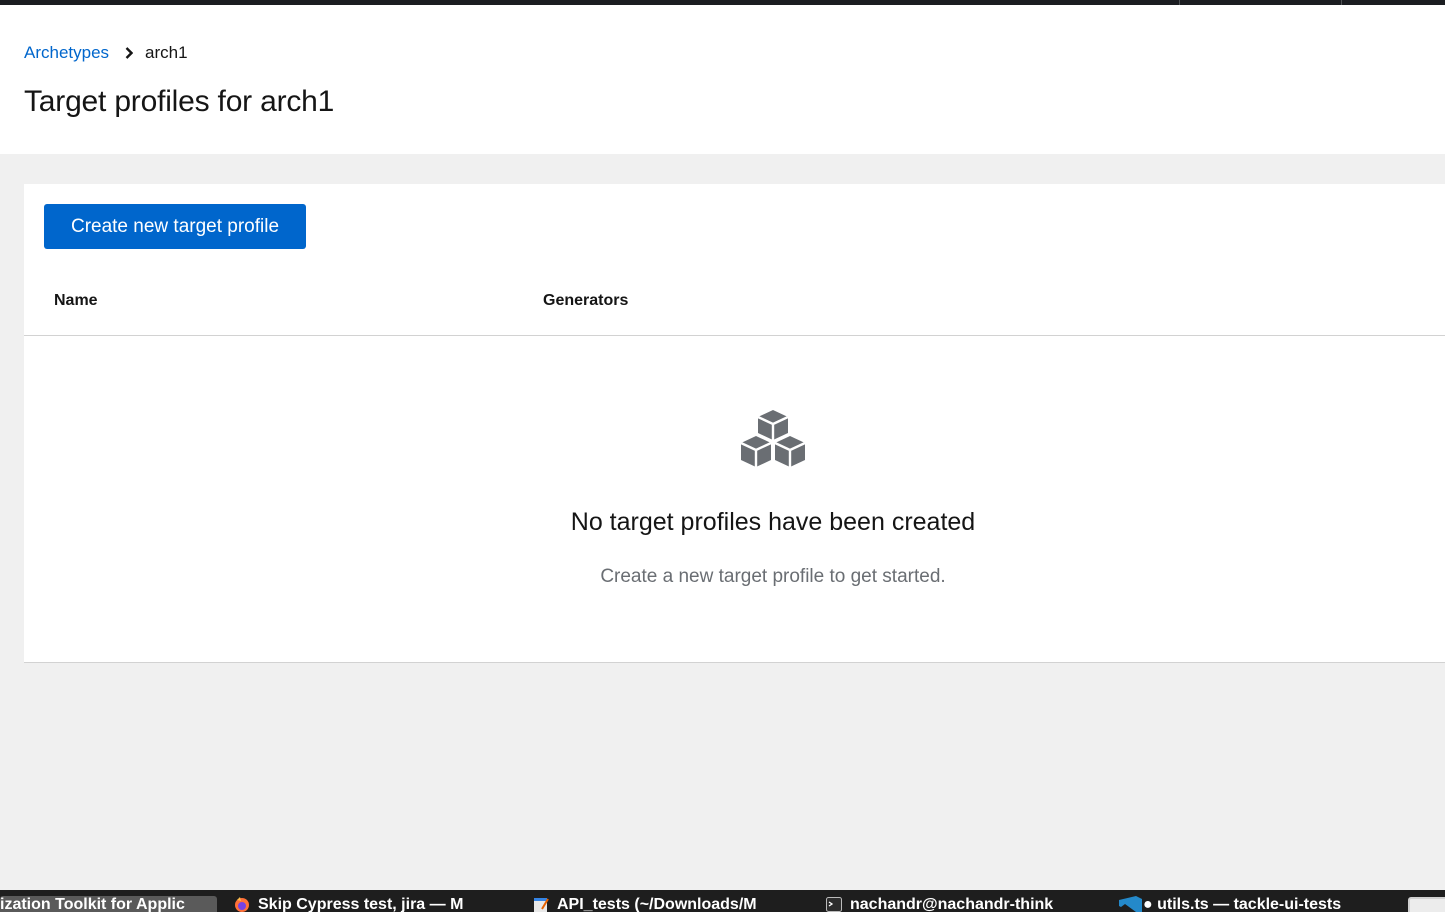 This screenshot has height=912, width=1445. Describe the element at coordinates (242, 904) in the screenshot. I see `firefox-icon` at that location.